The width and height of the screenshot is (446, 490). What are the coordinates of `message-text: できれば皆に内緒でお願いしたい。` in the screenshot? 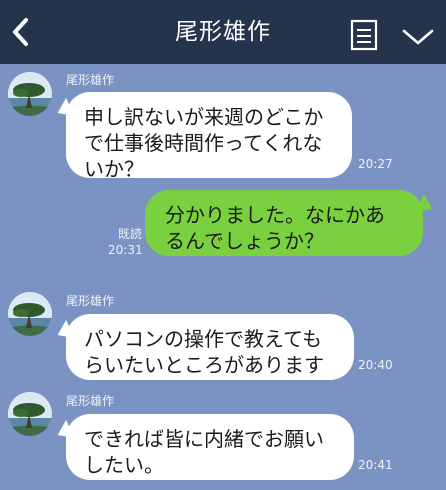 It's located at (204, 452).